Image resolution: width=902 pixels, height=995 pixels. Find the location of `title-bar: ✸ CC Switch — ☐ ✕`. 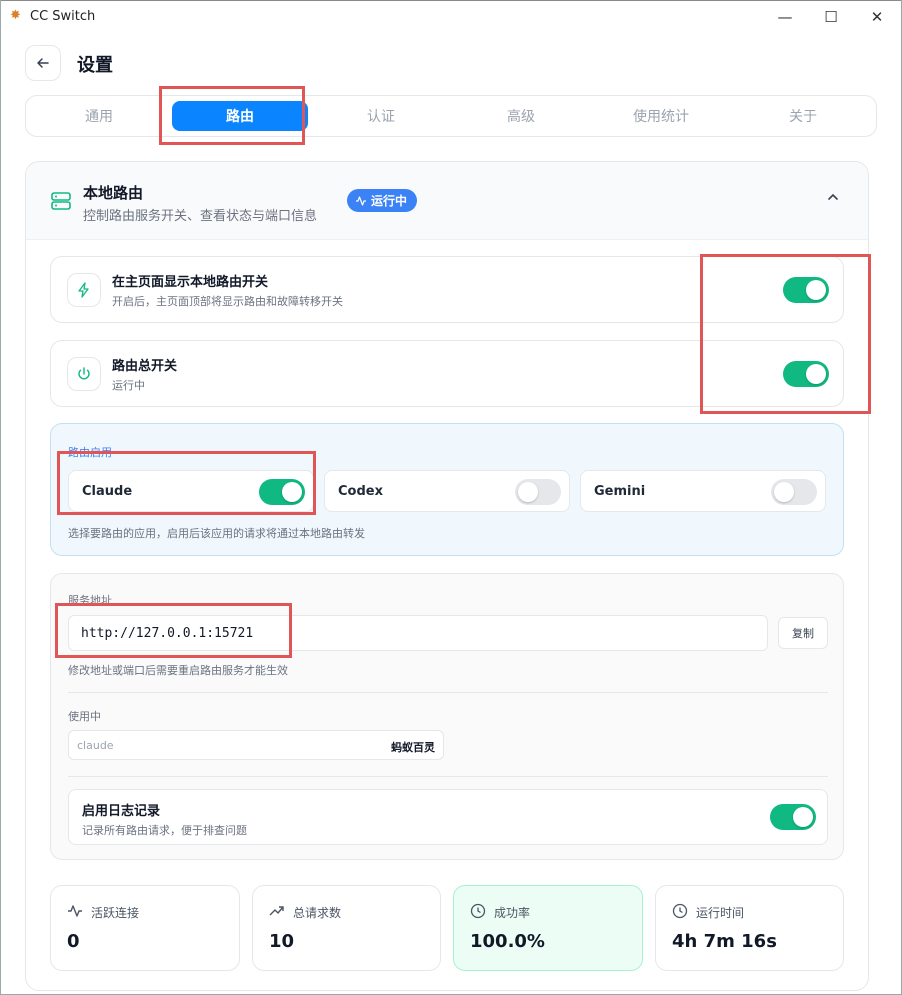

title-bar: ✸ CC Switch — ☐ ✕ is located at coordinates (451, 16).